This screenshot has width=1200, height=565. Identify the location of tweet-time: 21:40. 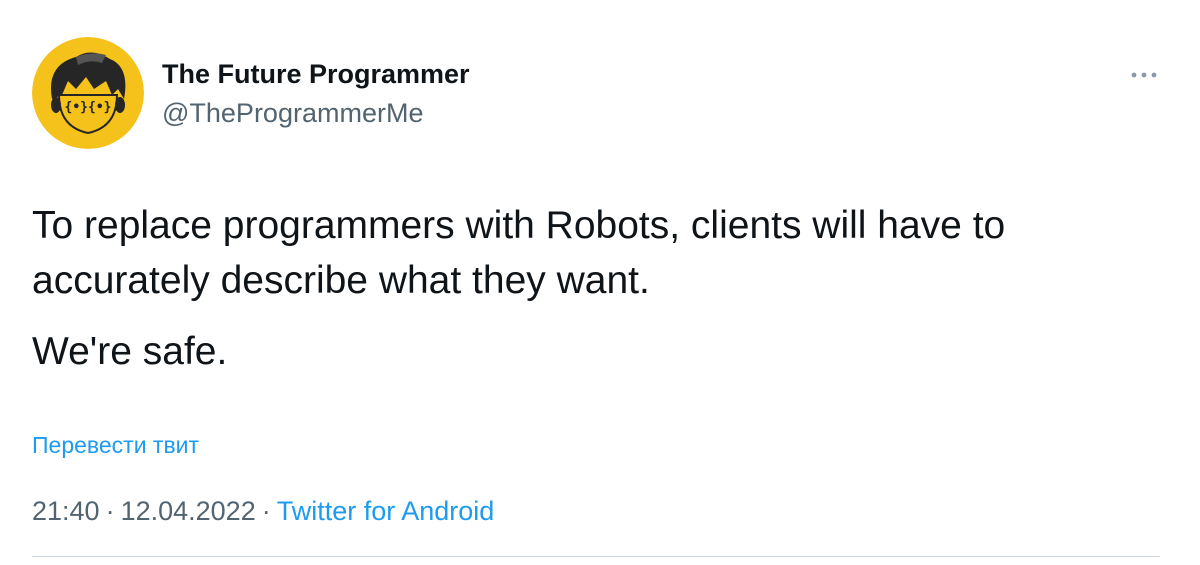
(66, 511).